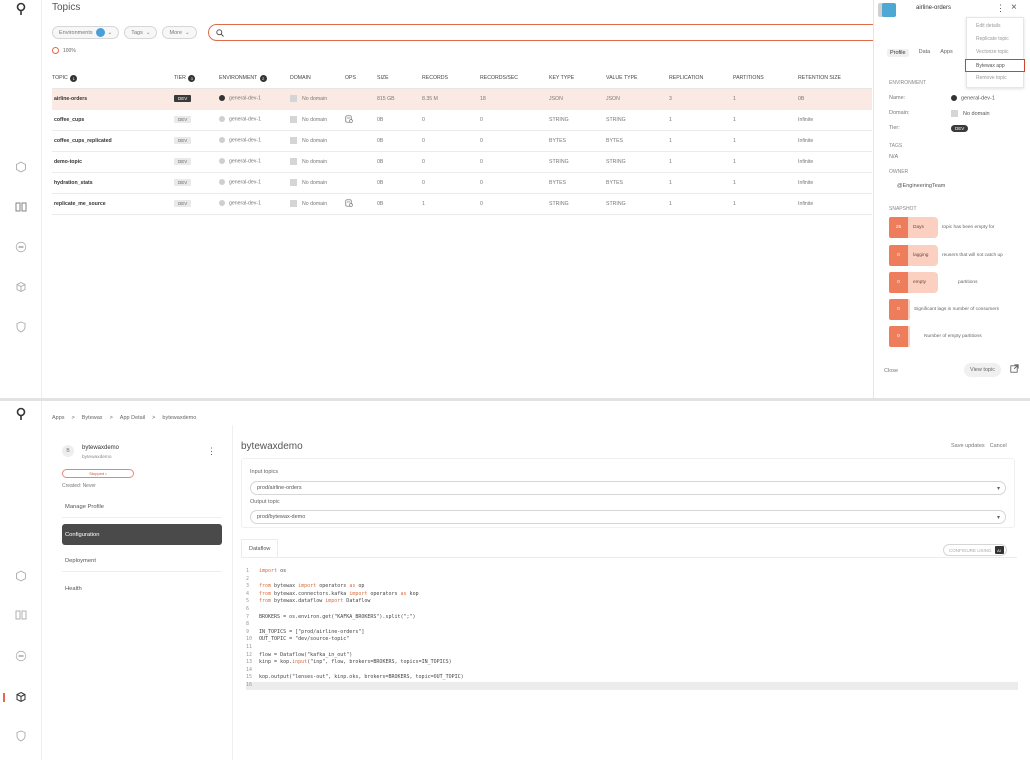 Image resolution: width=1030 pixels, height=760 pixels. What do you see at coordinates (113, 162) in the screenshot?
I see `topic-name: demo-topic` at bounding box center [113, 162].